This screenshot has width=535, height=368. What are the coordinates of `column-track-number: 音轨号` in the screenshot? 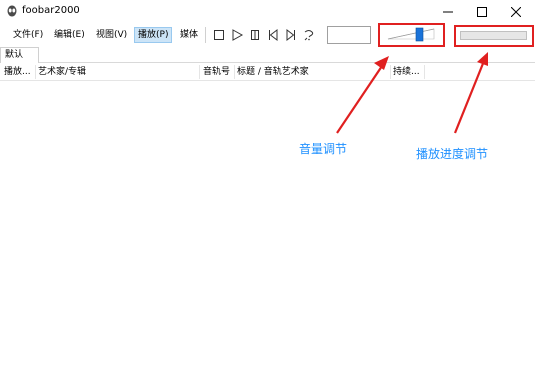 It's located at (219, 72).